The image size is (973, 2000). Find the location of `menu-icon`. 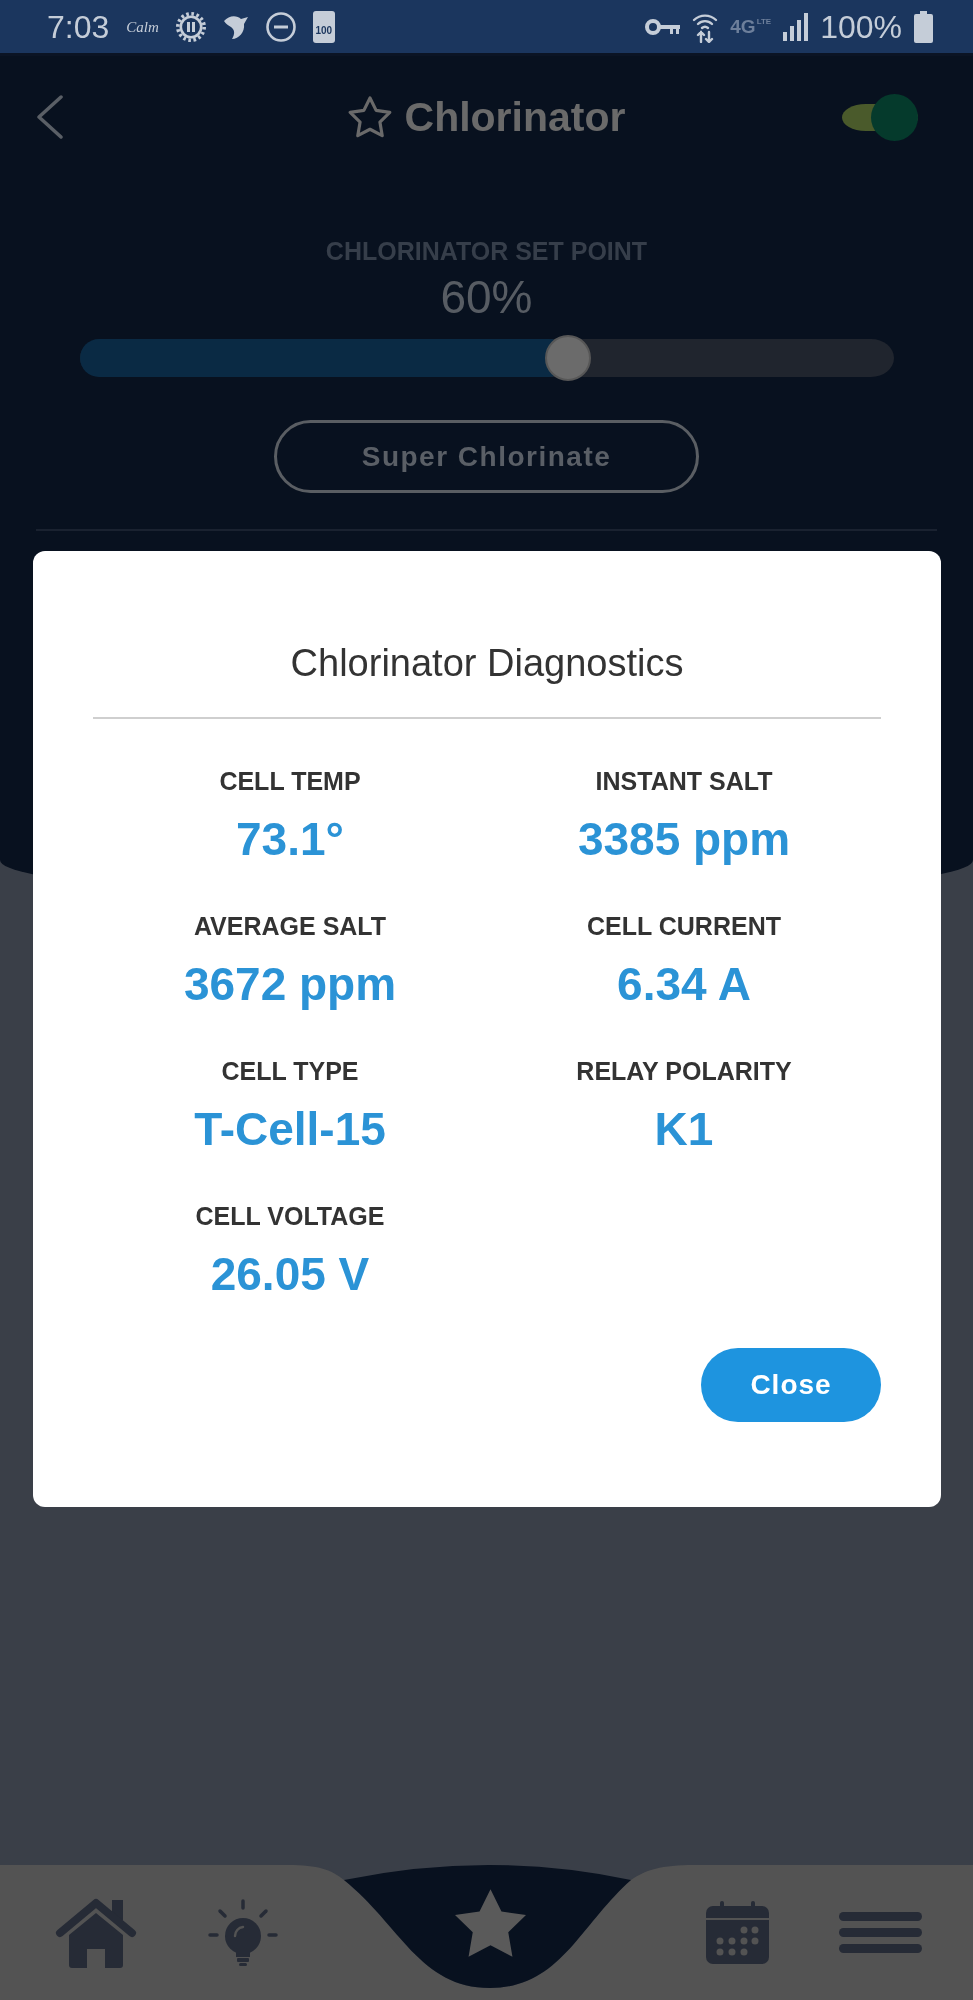

menu-icon is located at coordinates (880, 1932).